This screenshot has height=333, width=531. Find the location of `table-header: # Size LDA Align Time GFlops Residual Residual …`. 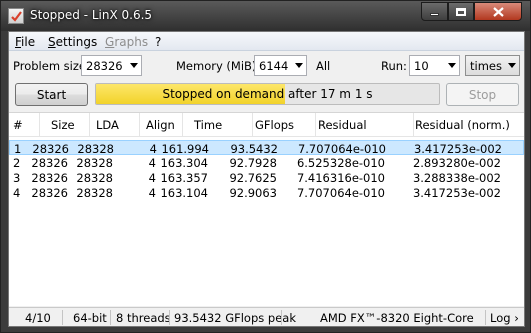

table-header: # Size LDA Align Time GFlops Residual Residual … is located at coordinates (266, 125).